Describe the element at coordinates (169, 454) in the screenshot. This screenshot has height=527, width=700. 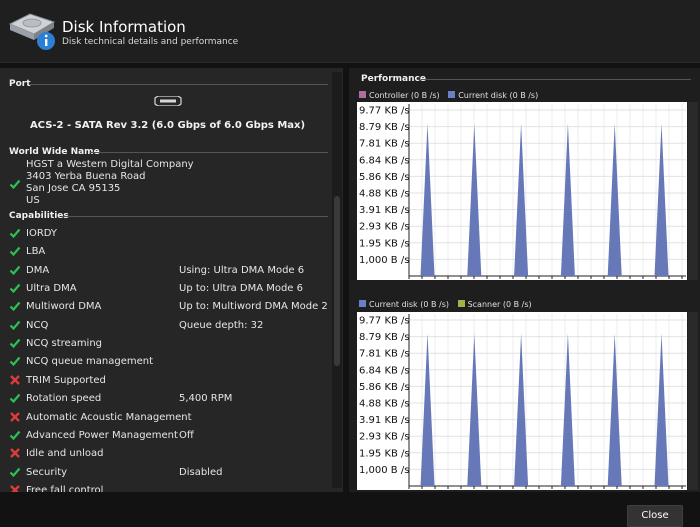
I see `capability-row: Idle and unload` at that location.